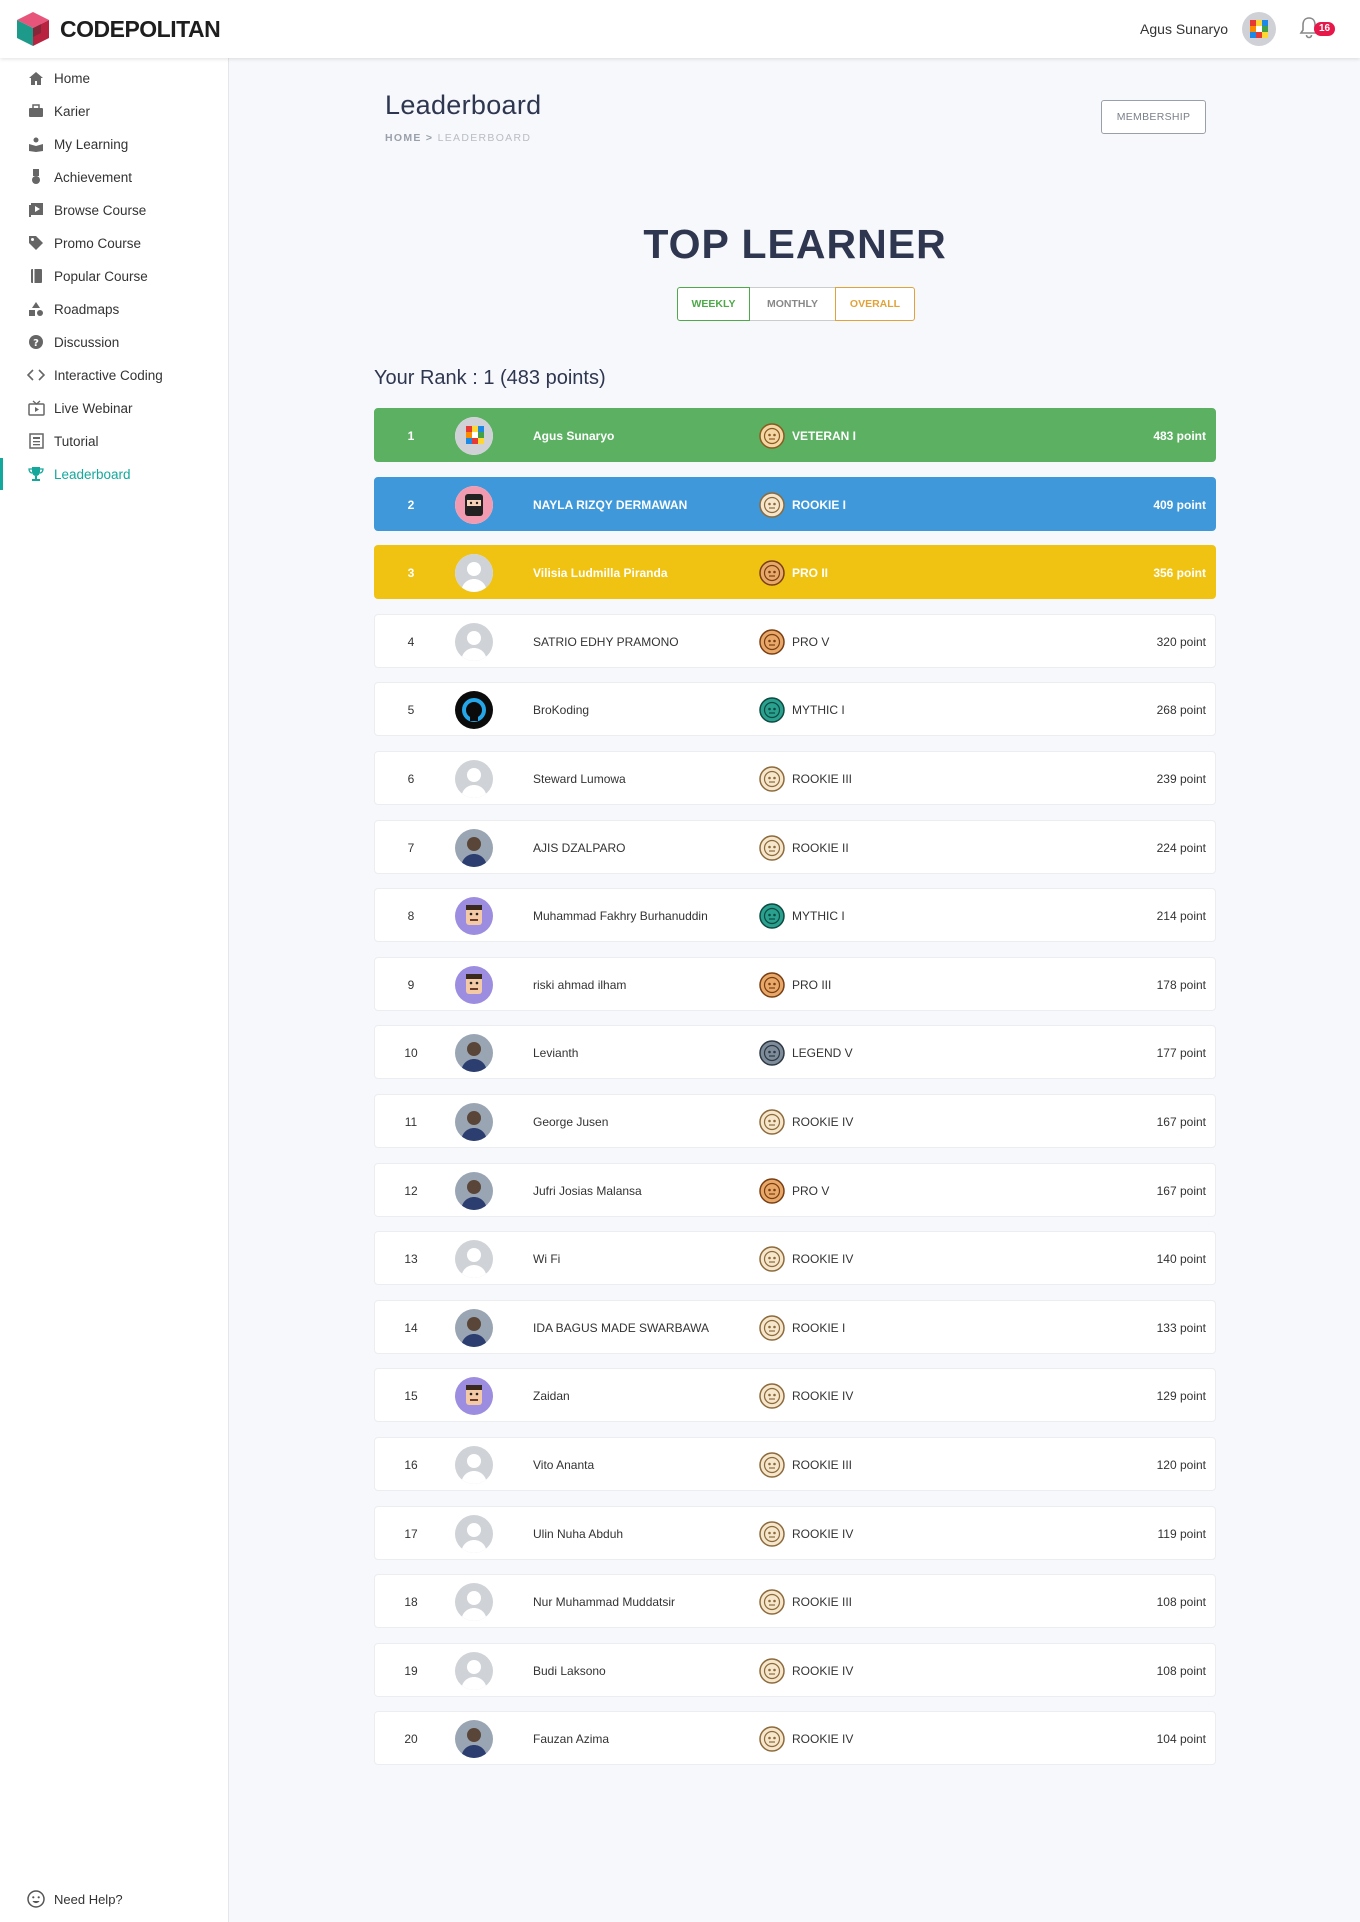  What do you see at coordinates (820, 848) in the screenshot?
I see `level-label: ROOKIE II` at bounding box center [820, 848].